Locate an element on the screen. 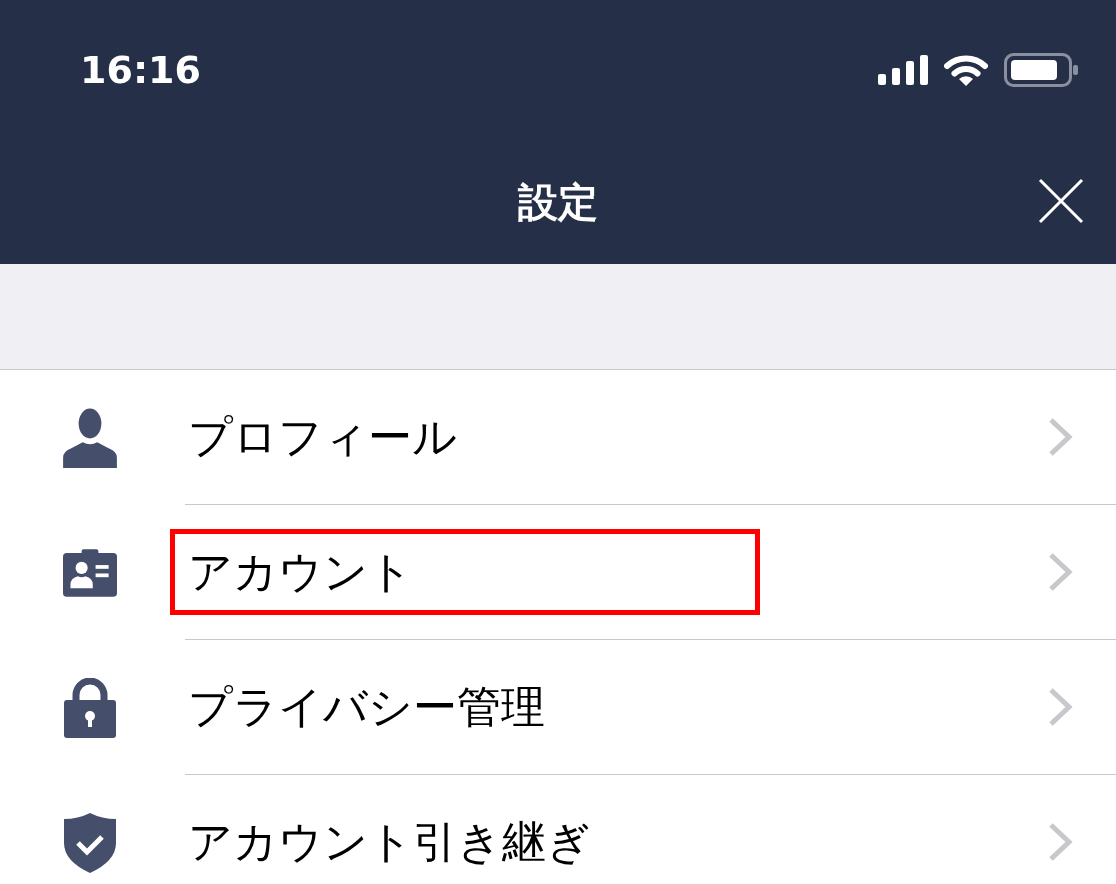  lock-icon is located at coordinates (90, 707).